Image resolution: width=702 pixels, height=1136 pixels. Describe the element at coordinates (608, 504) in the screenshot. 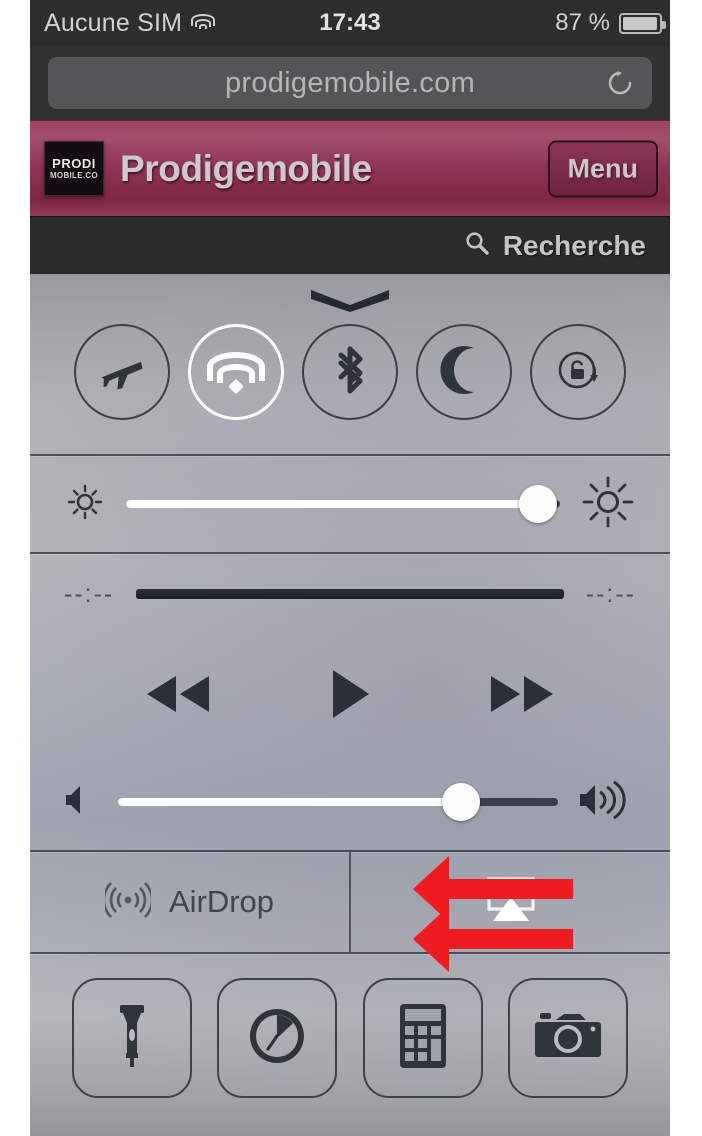

I see `sun-large-icon` at that location.